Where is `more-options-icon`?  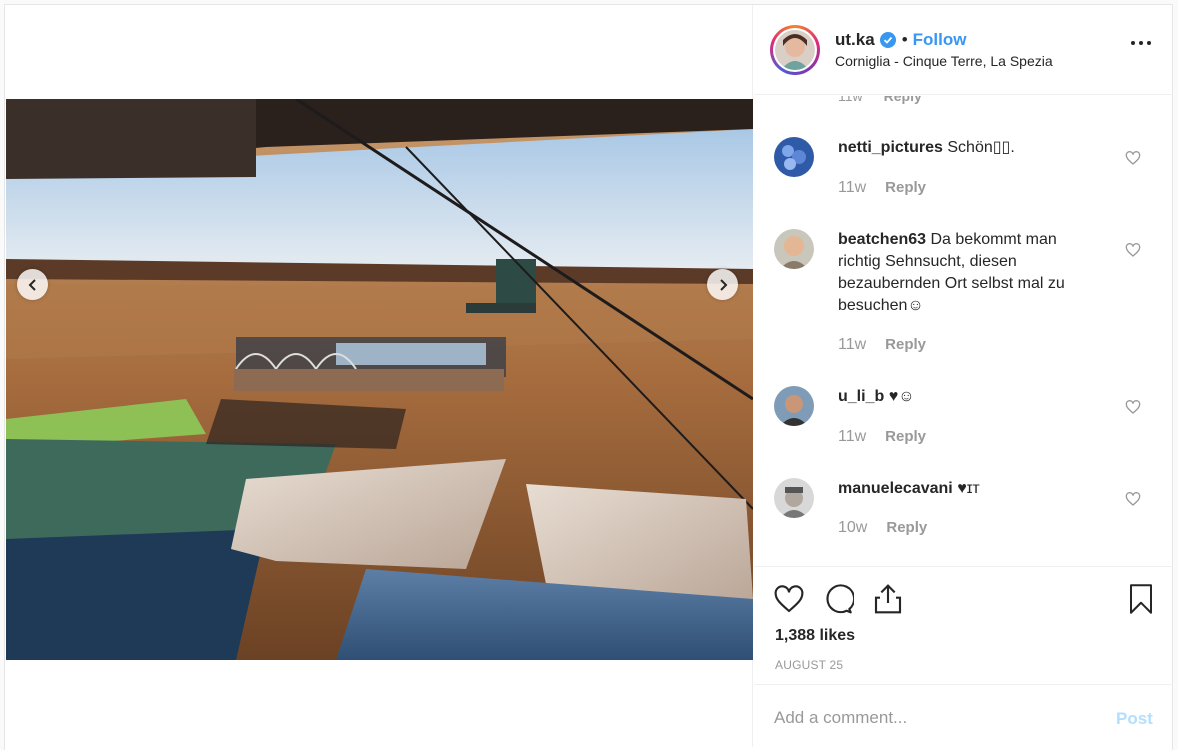 more-options-icon is located at coordinates (1141, 43).